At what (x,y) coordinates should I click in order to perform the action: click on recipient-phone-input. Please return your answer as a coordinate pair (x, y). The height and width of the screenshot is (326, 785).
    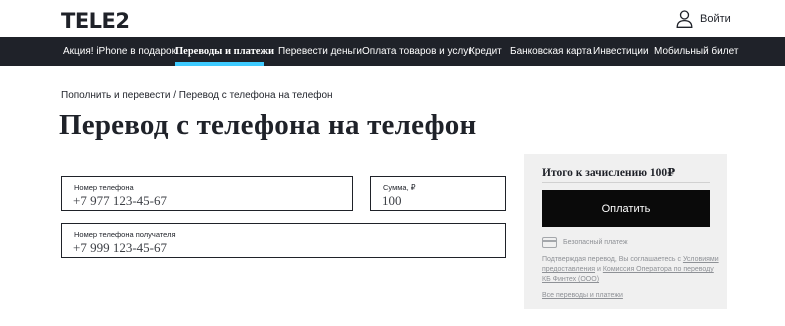
    Looking at the image, I should click on (284, 248).